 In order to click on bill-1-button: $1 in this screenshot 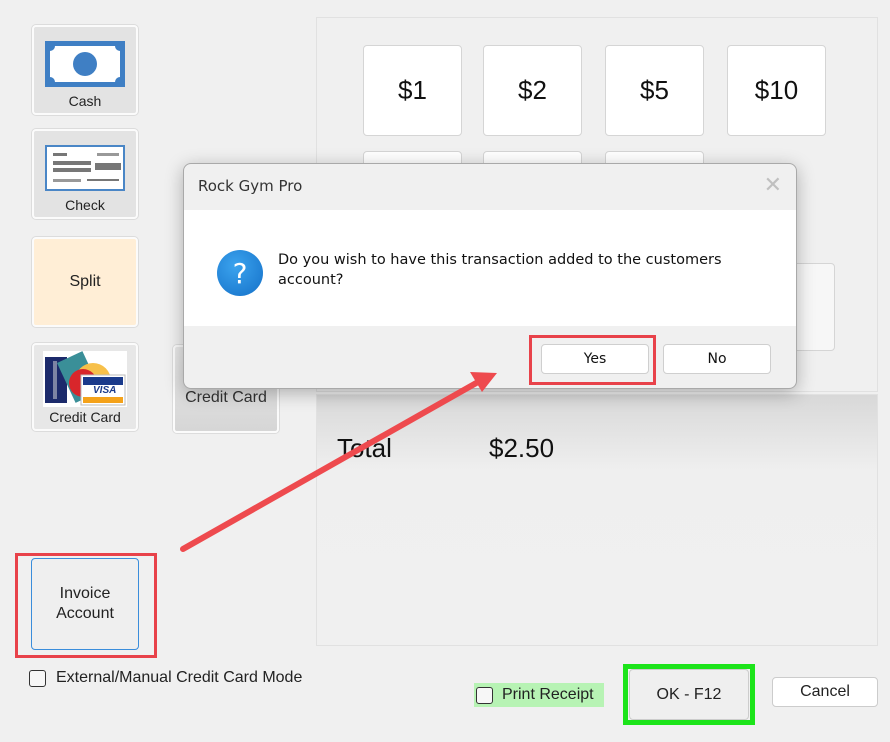, I will do `click(412, 90)`.